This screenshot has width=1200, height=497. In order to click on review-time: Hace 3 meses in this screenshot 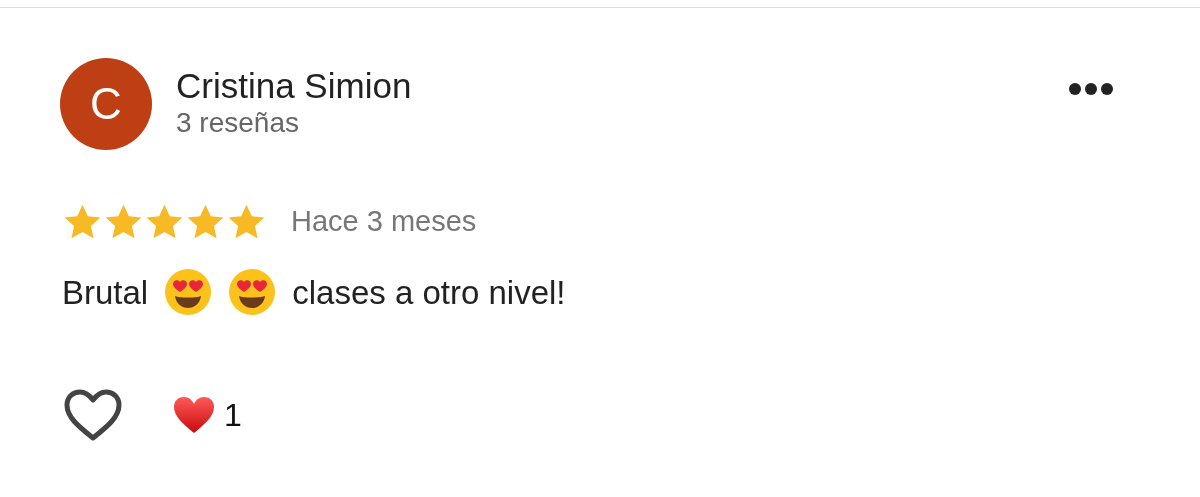, I will do `click(384, 221)`.